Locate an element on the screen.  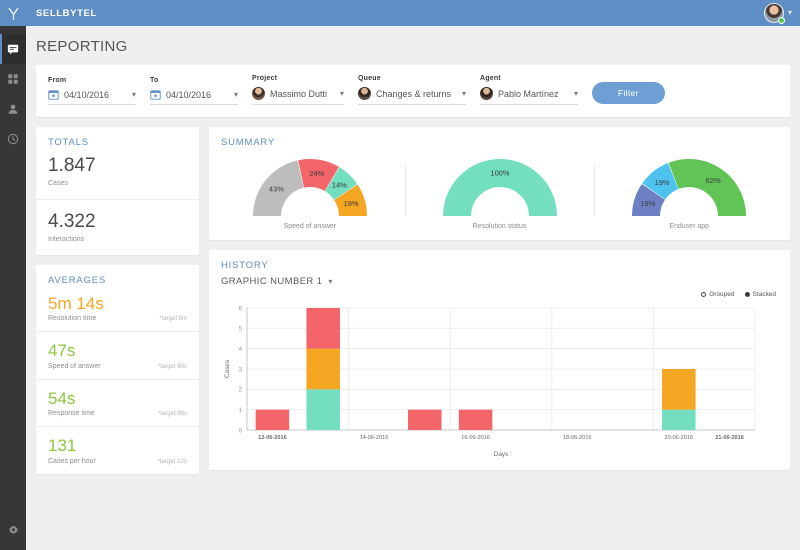
person-icon is located at coordinates (13, 109).